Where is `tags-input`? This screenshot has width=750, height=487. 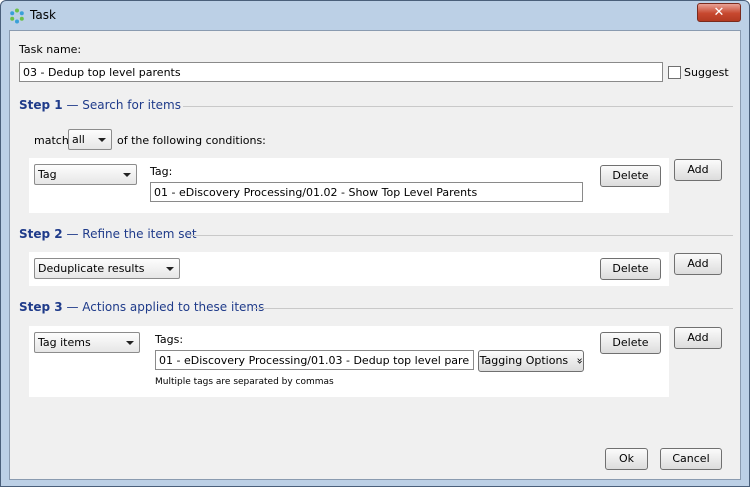 tags-input is located at coordinates (314, 360).